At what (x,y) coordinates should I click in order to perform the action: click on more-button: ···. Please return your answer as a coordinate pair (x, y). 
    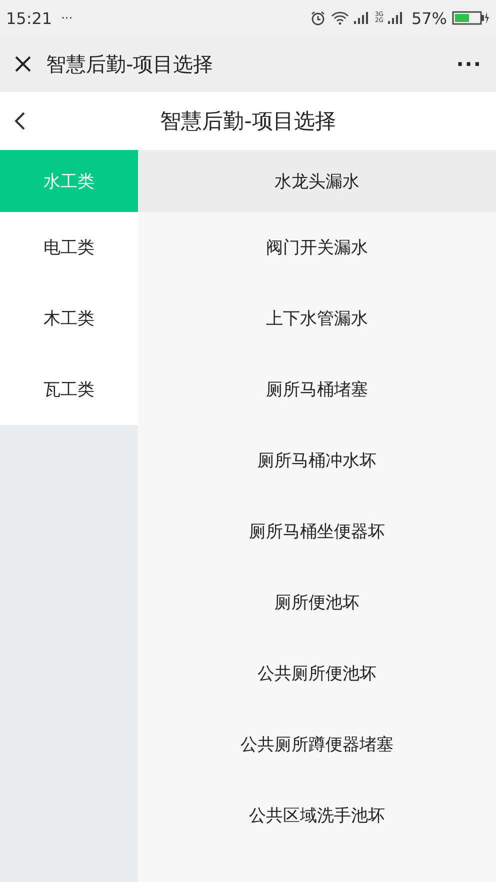
    Looking at the image, I should click on (469, 64).